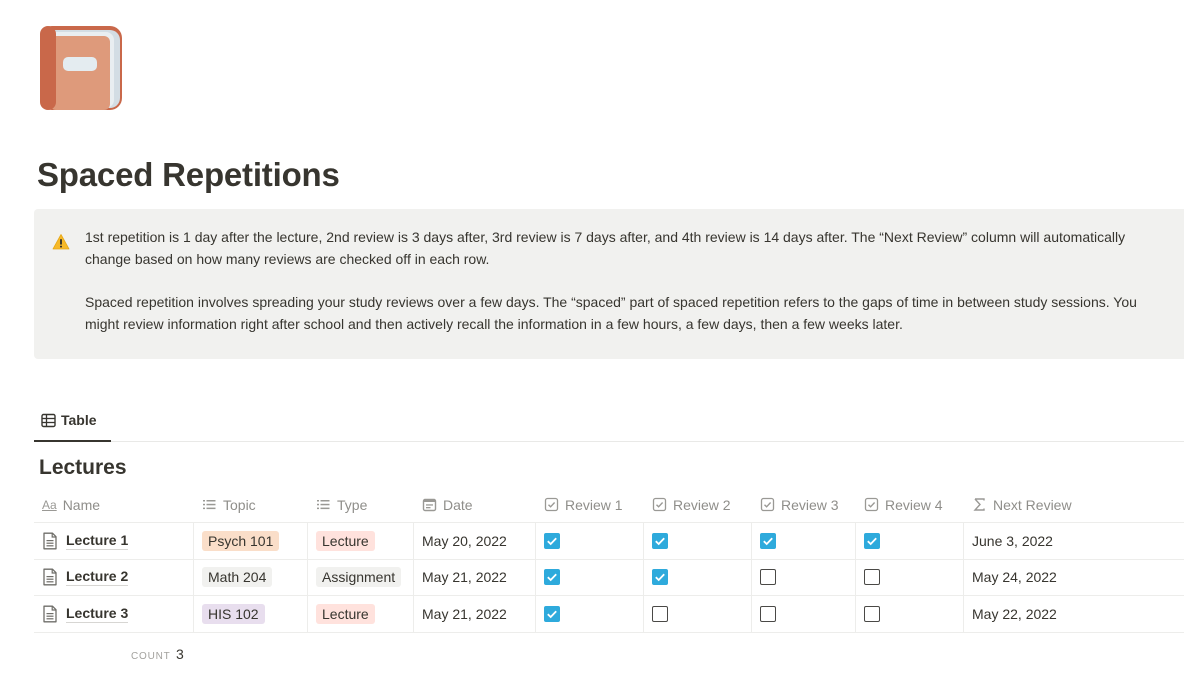 This screenshot has width=1184, height=678. What do you see at coordinates (97, 614) in the screenshot?
I see `row-title: Lecture 3` at bounding box center [97, 614].